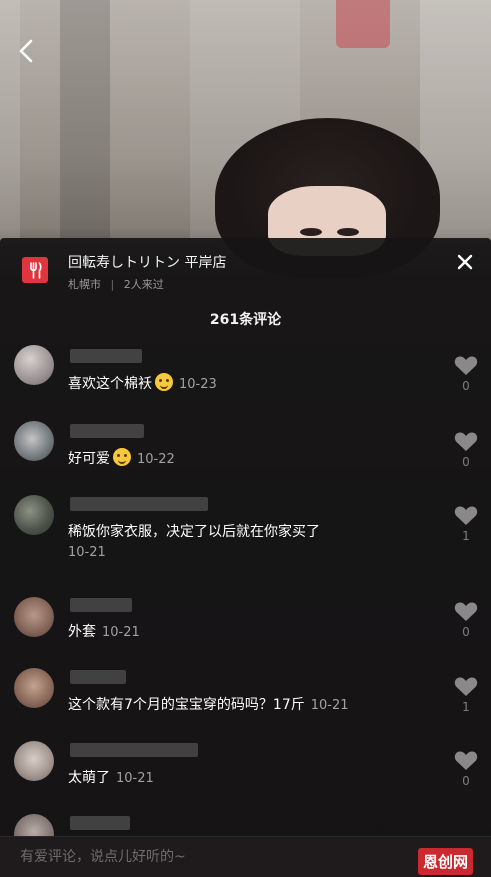 The image size is (491, 877). I want to click on comment-text: 喜欢这个棉袄 10-23, so click(142, 383).